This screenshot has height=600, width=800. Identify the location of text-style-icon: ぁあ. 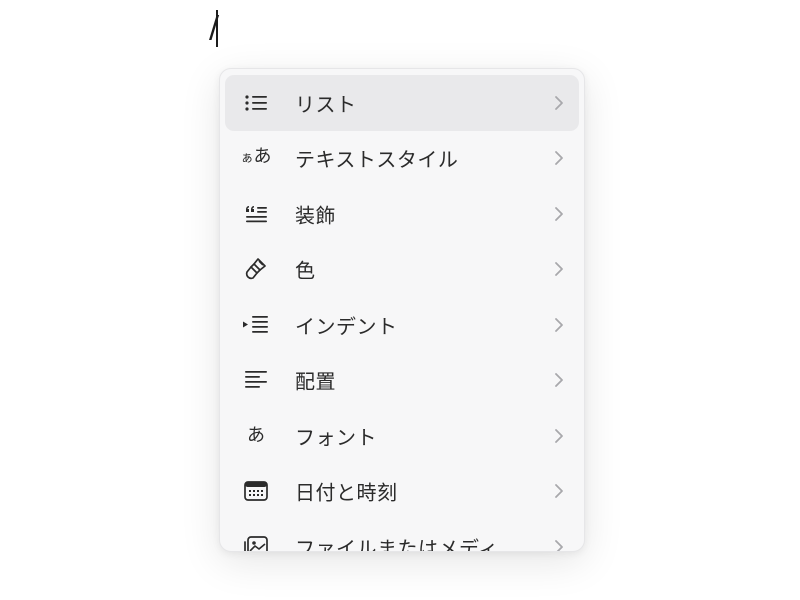
(256, 157).